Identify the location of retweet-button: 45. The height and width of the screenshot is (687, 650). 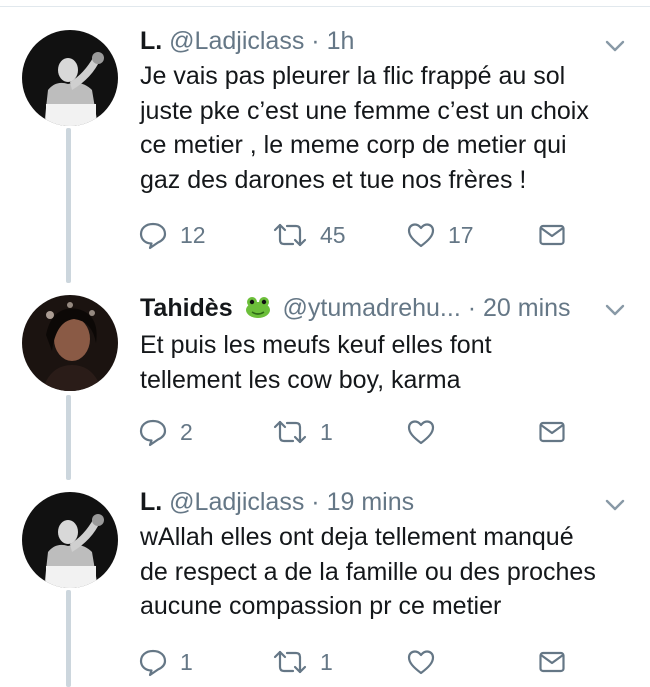
(309, 235).